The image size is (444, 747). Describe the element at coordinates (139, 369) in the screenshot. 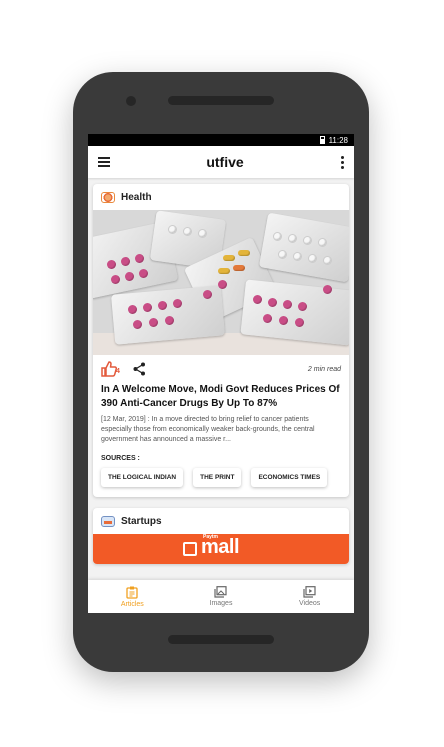

I see `share-icon` at that location.